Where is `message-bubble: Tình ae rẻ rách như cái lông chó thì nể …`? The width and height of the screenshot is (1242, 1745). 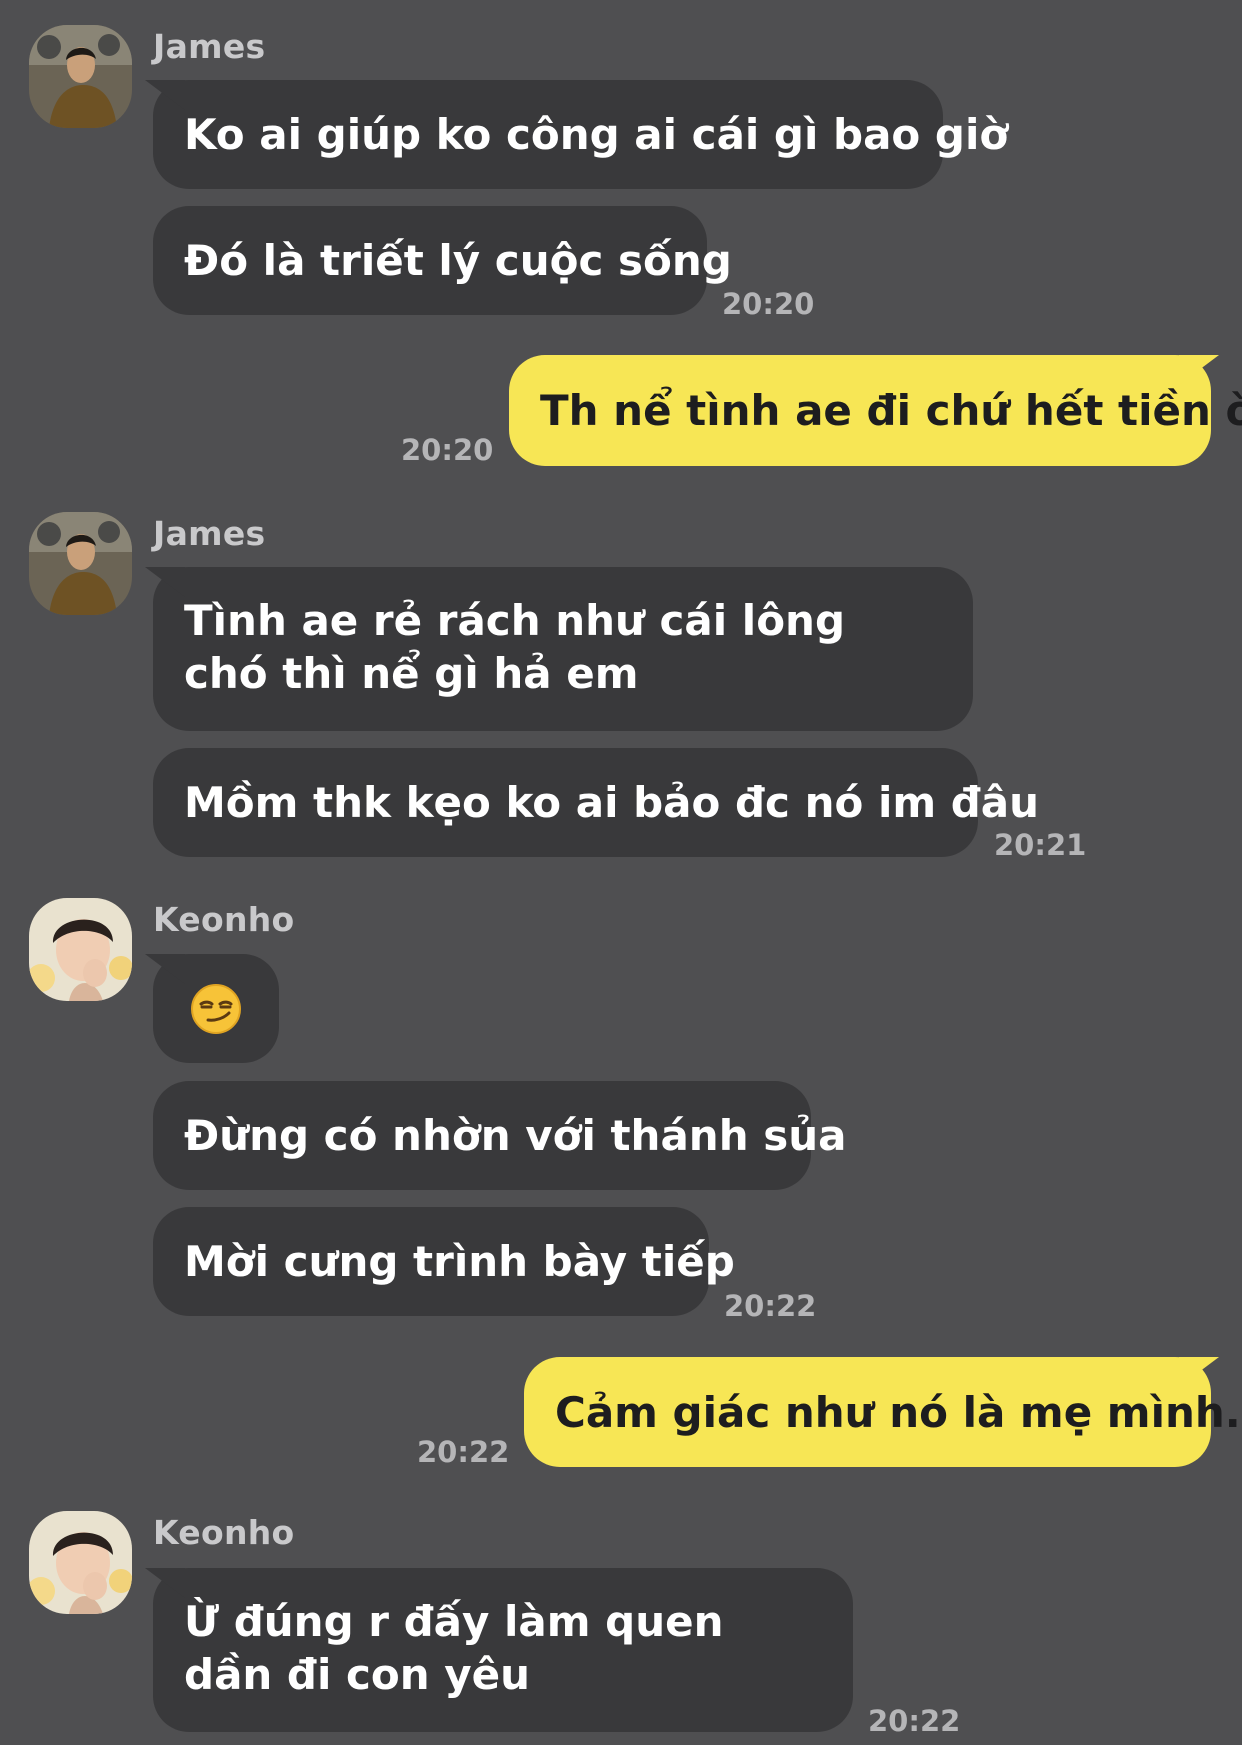 message-bubble: Tình ae rẻ rách như cái lông chó thì nể … is located at coordinates (563, 649).